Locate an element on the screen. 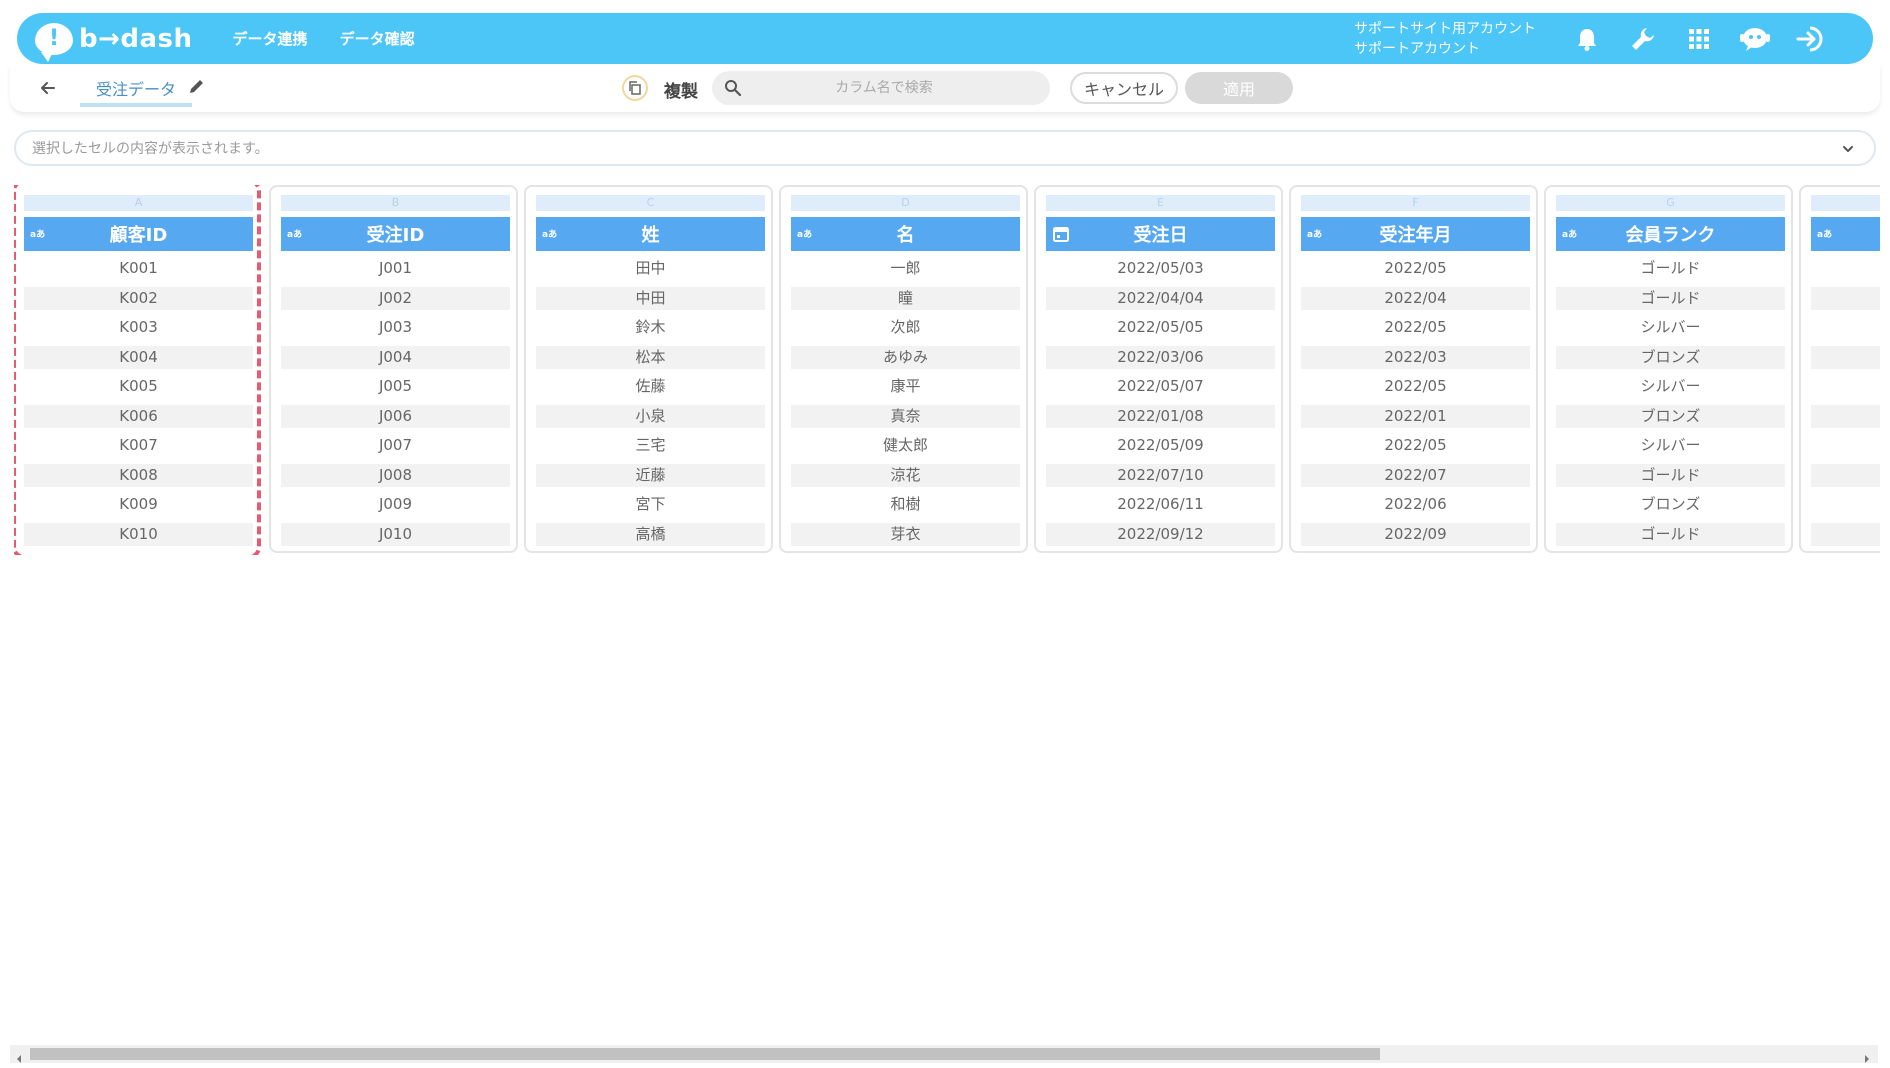  table-cell: 次郎 is located at coordinates (905, 327).